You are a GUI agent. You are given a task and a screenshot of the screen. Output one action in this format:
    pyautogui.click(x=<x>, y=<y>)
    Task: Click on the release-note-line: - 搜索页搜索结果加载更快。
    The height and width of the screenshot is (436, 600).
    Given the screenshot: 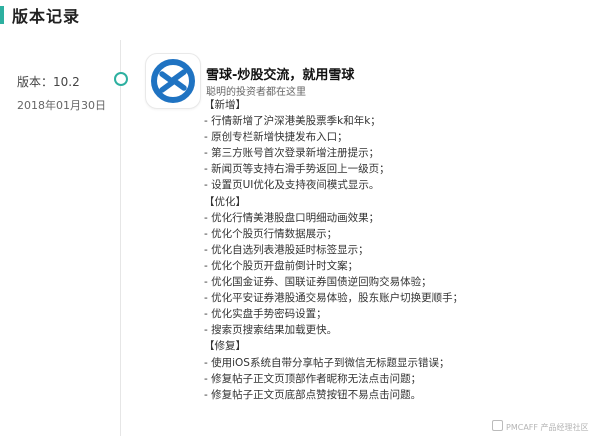 What is the action you would take?
    pyautogui.click(x=271, y=330)
    